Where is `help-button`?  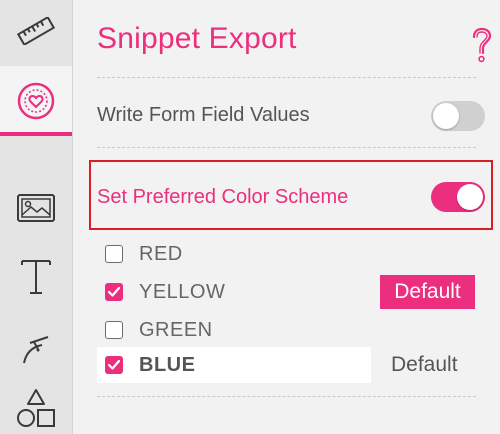
help-button is located at coordinates (482, 46).